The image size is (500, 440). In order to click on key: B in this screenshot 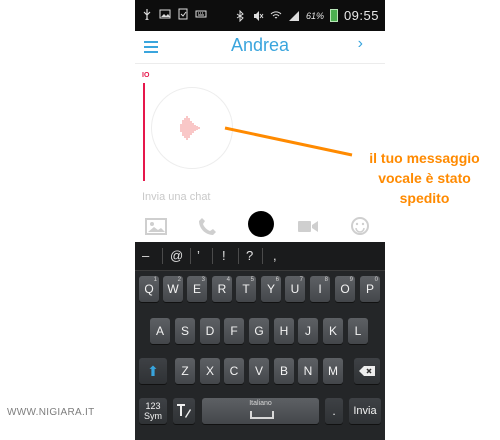, I will do `click(284, 371)`.